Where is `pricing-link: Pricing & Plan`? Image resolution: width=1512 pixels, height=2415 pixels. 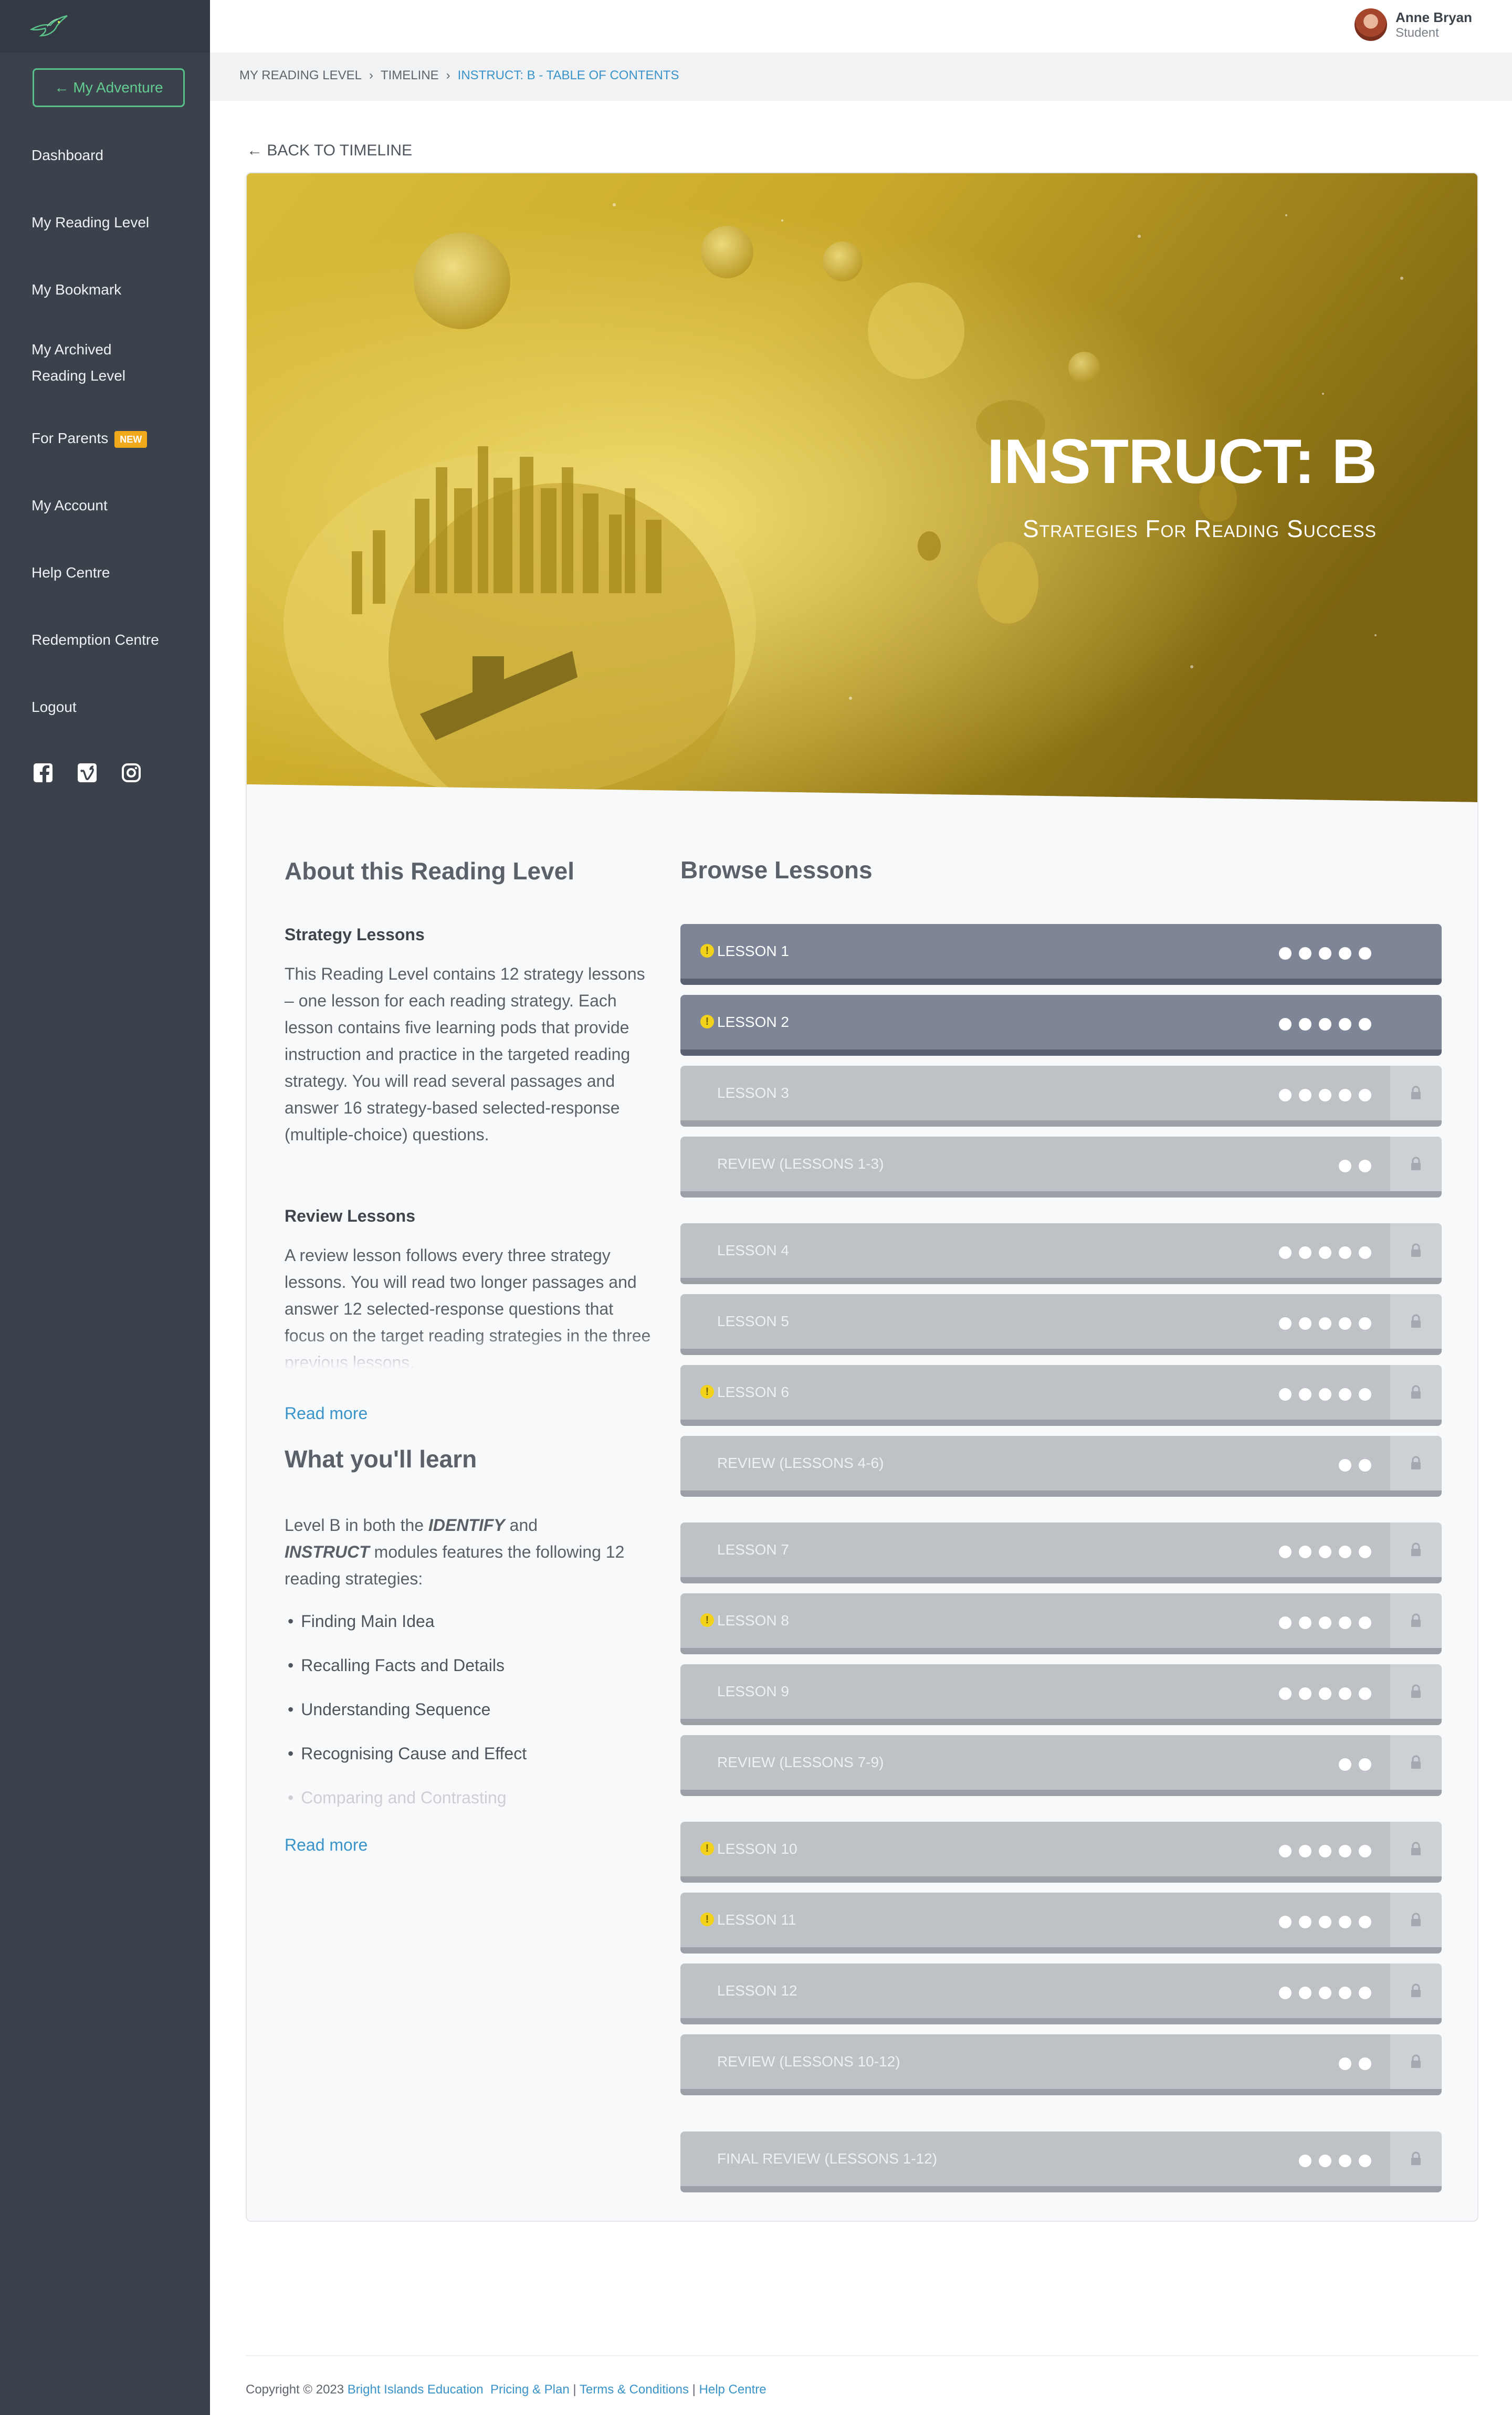
pricing-link: Pricing & Plan is located at coordinates (530, 2389).